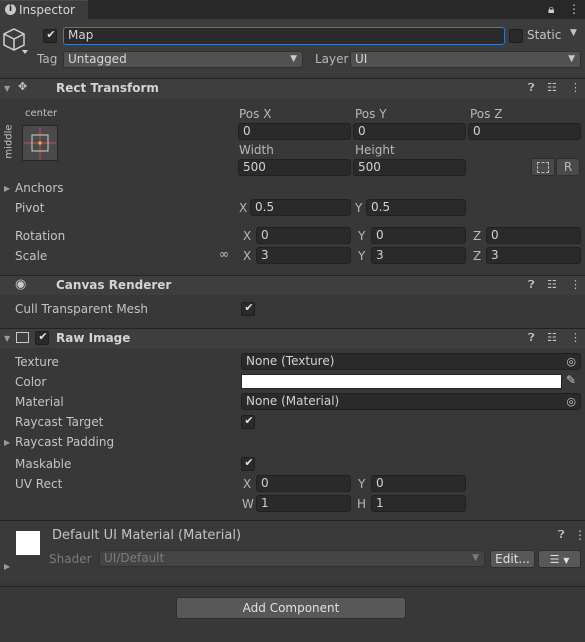 The width and height of the screenshot is (585, 642). What do you see at coordinates (409, 131) in the screenshot?
I see `pos-y-field: 0` at bounding box center [409, 131].